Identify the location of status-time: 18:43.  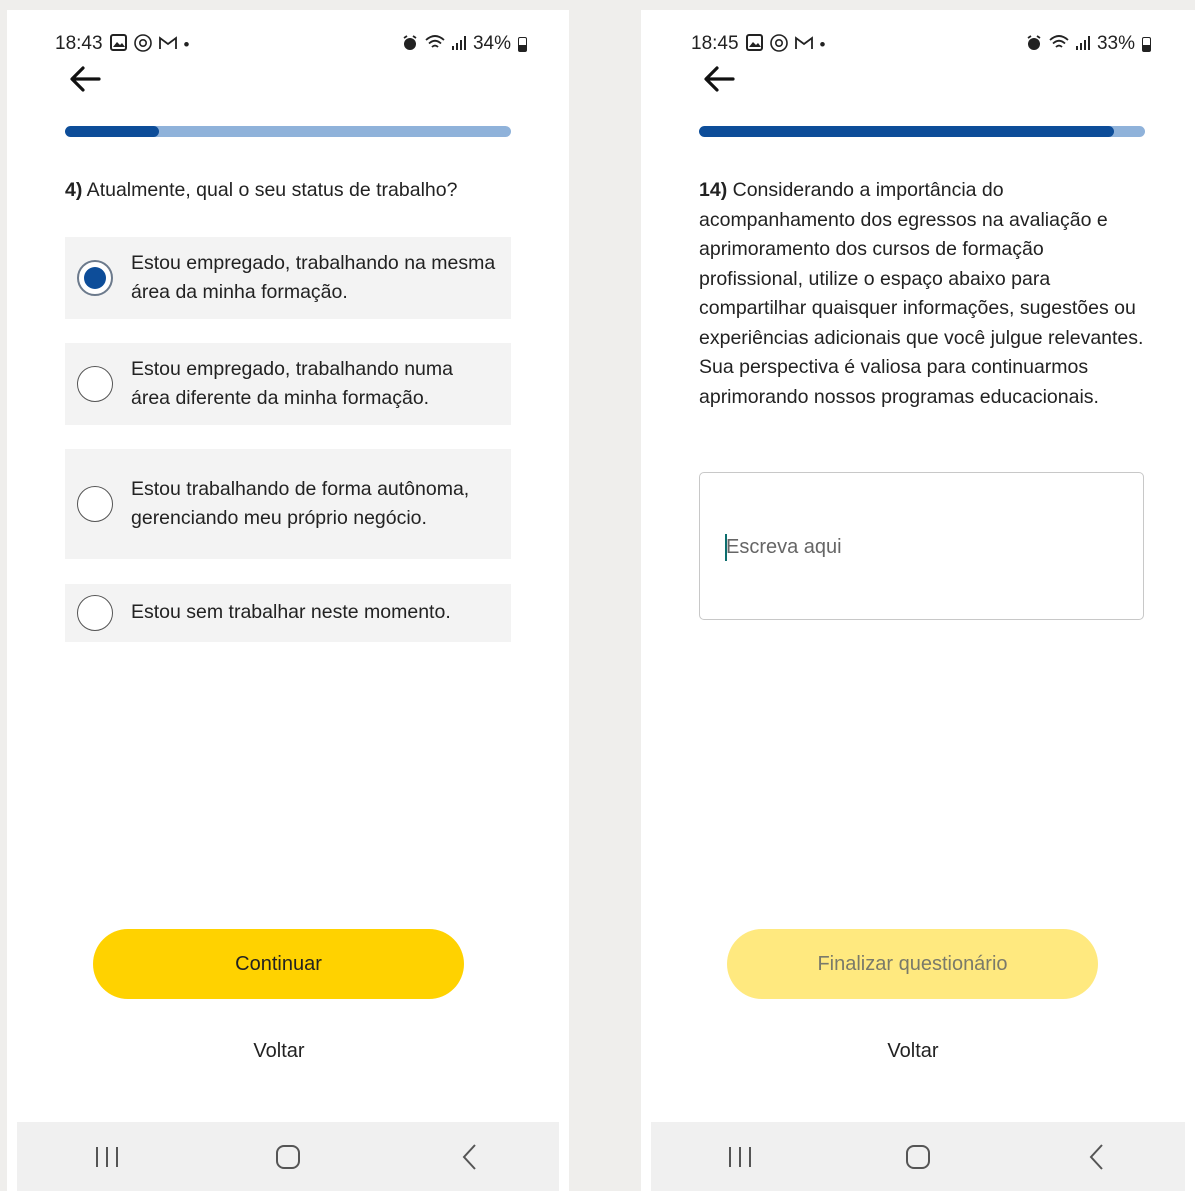
(79, 43).